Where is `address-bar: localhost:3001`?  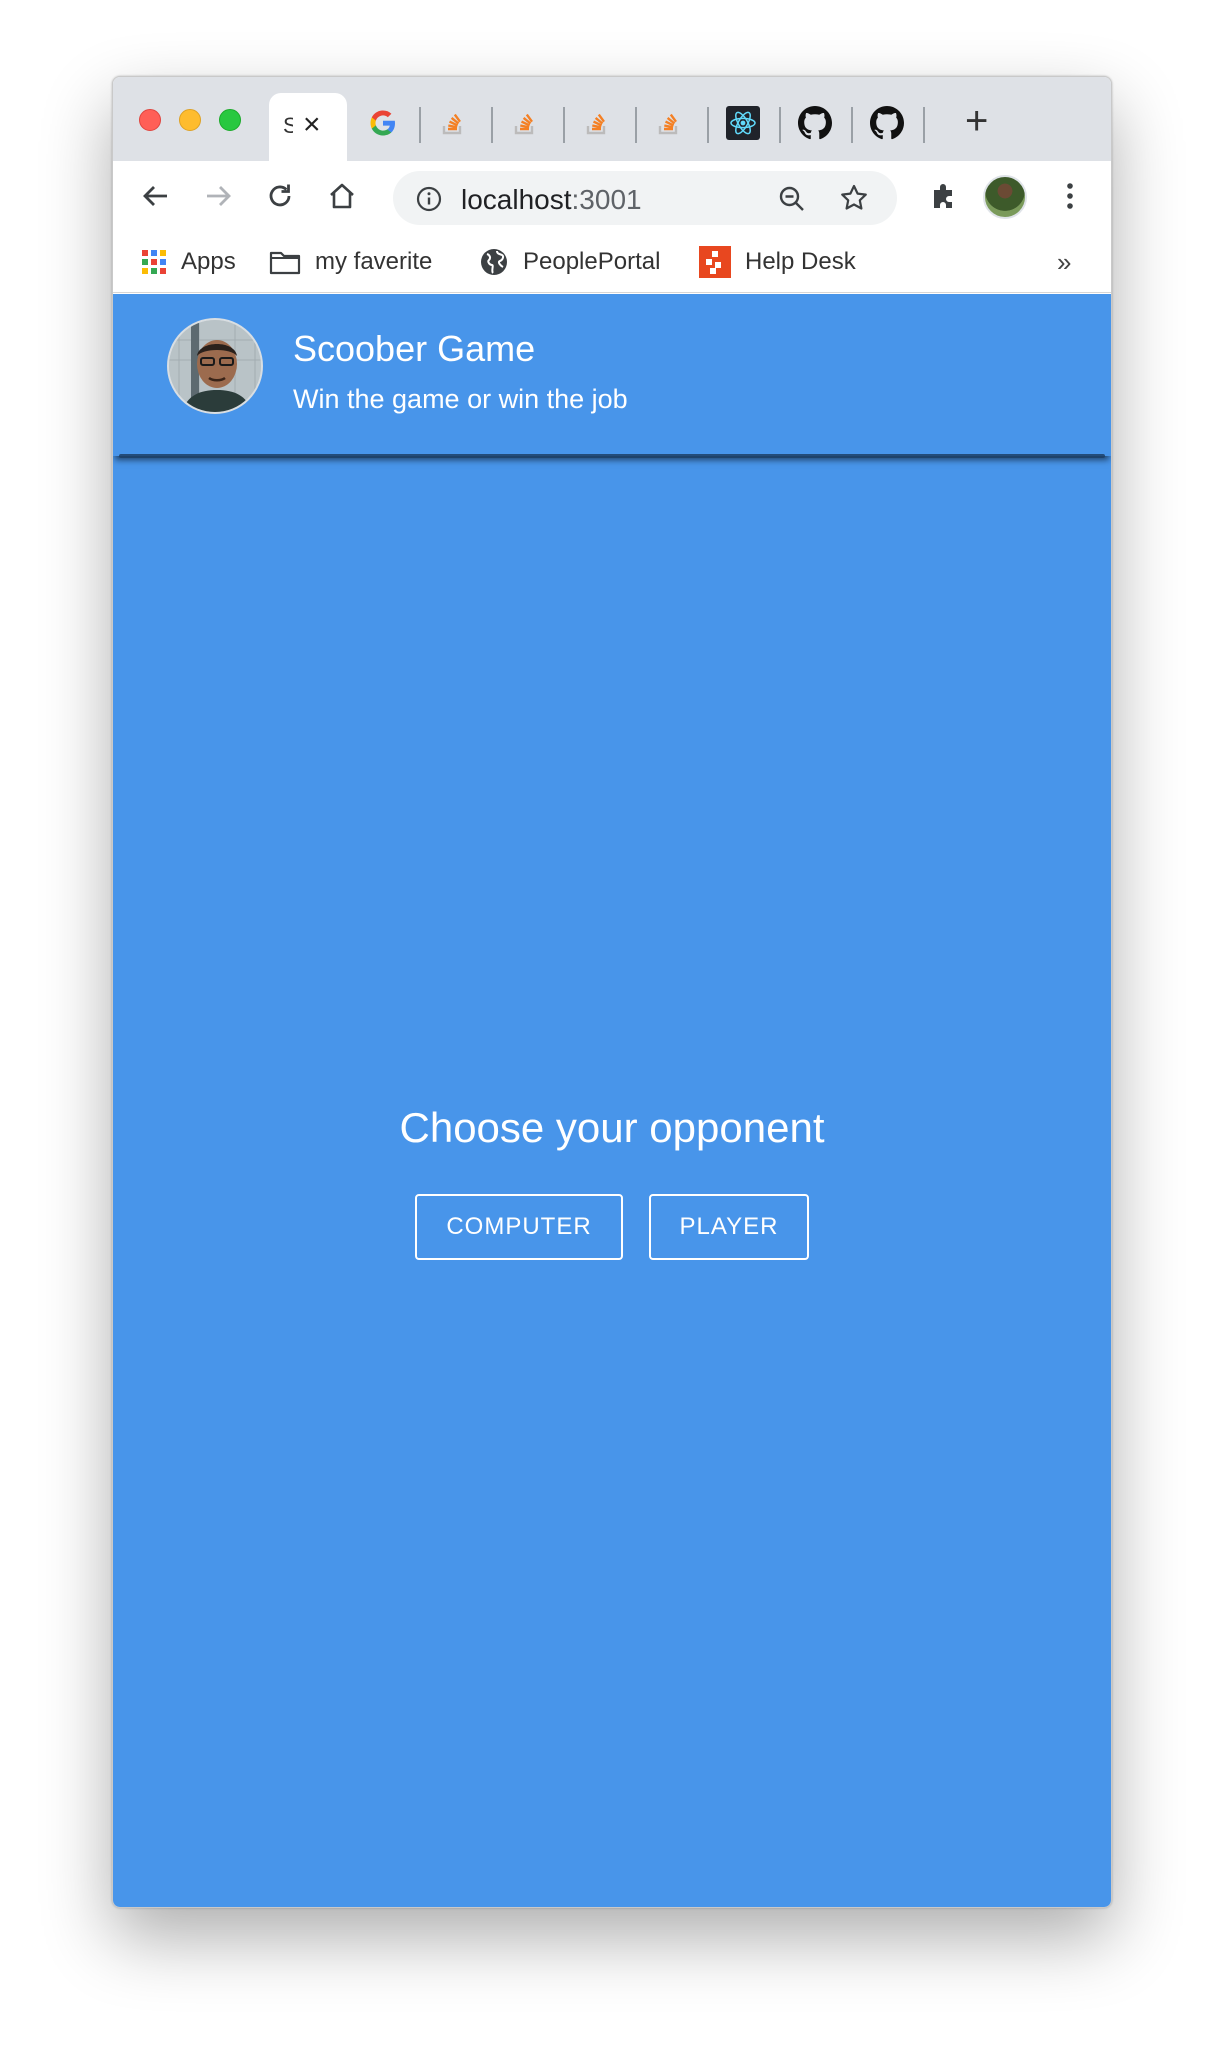
address-bar: localhost:3001 is located at coordinates (645, 198).